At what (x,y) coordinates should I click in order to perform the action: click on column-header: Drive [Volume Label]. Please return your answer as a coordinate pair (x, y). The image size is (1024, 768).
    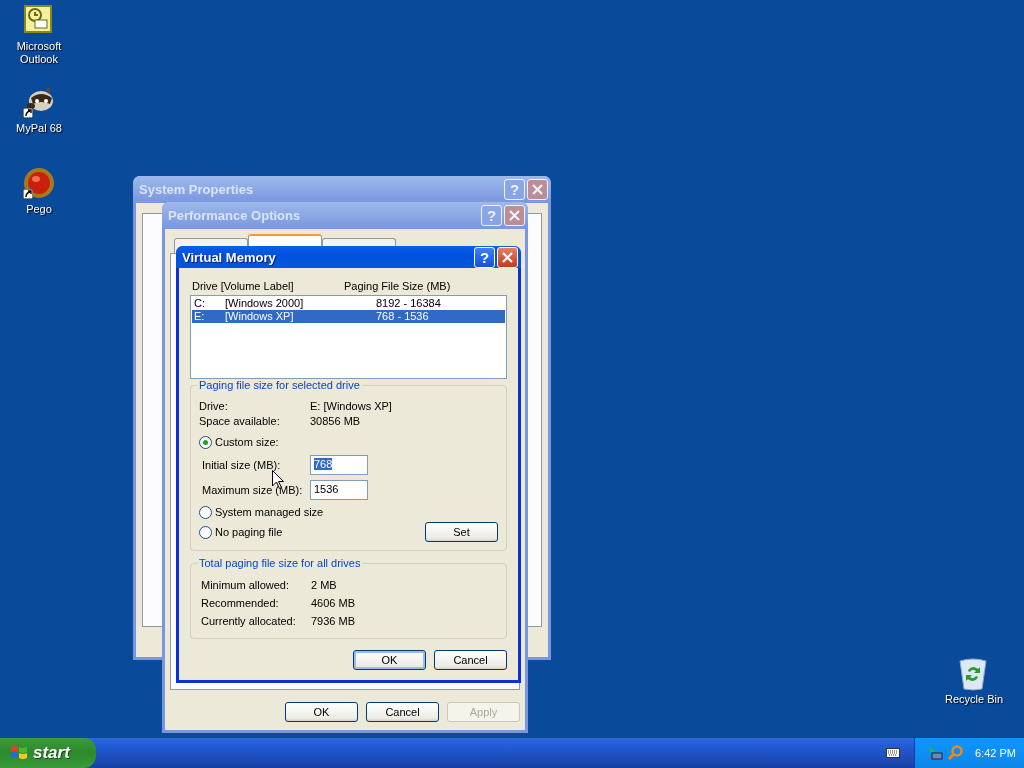
    Looking at the image, I should click on (243, 286).